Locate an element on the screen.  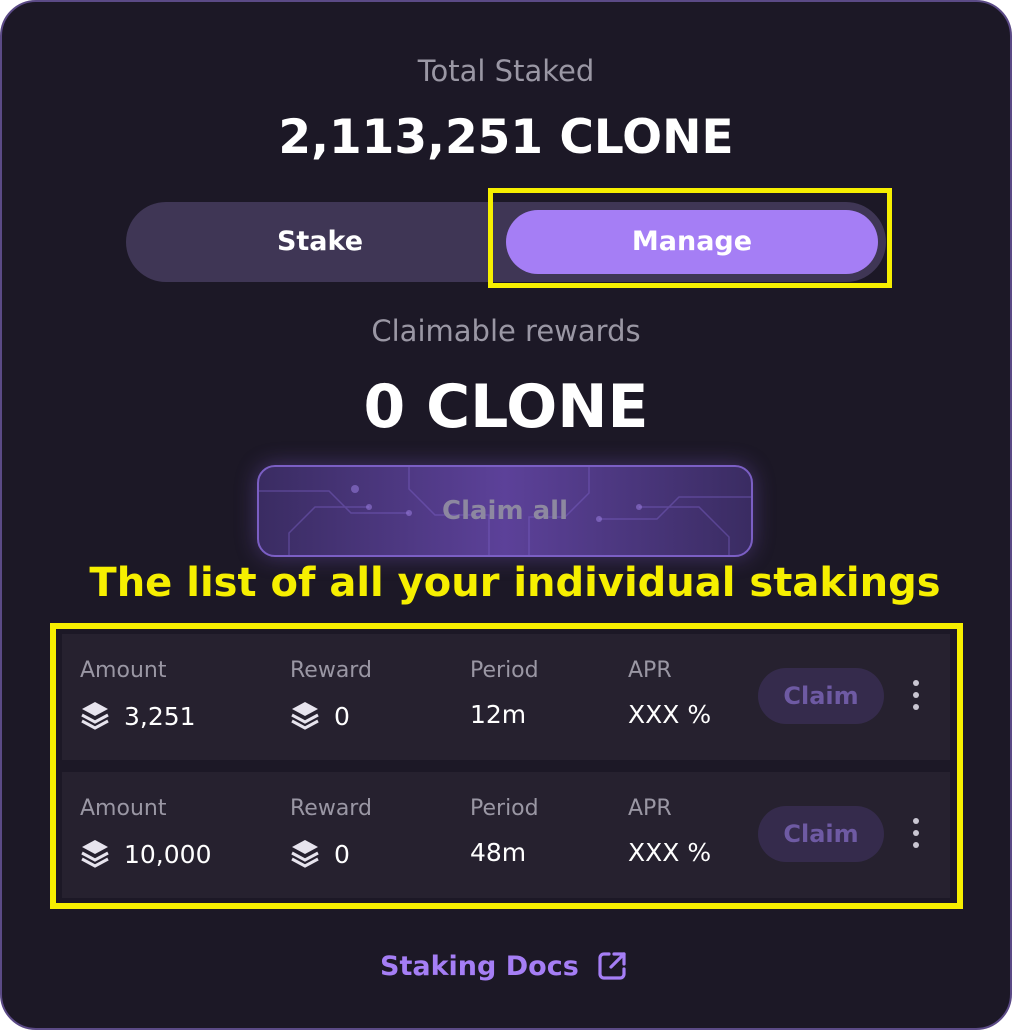
total-staked-value: 2,113,251 CLONE is located at coordinates (506, 137).